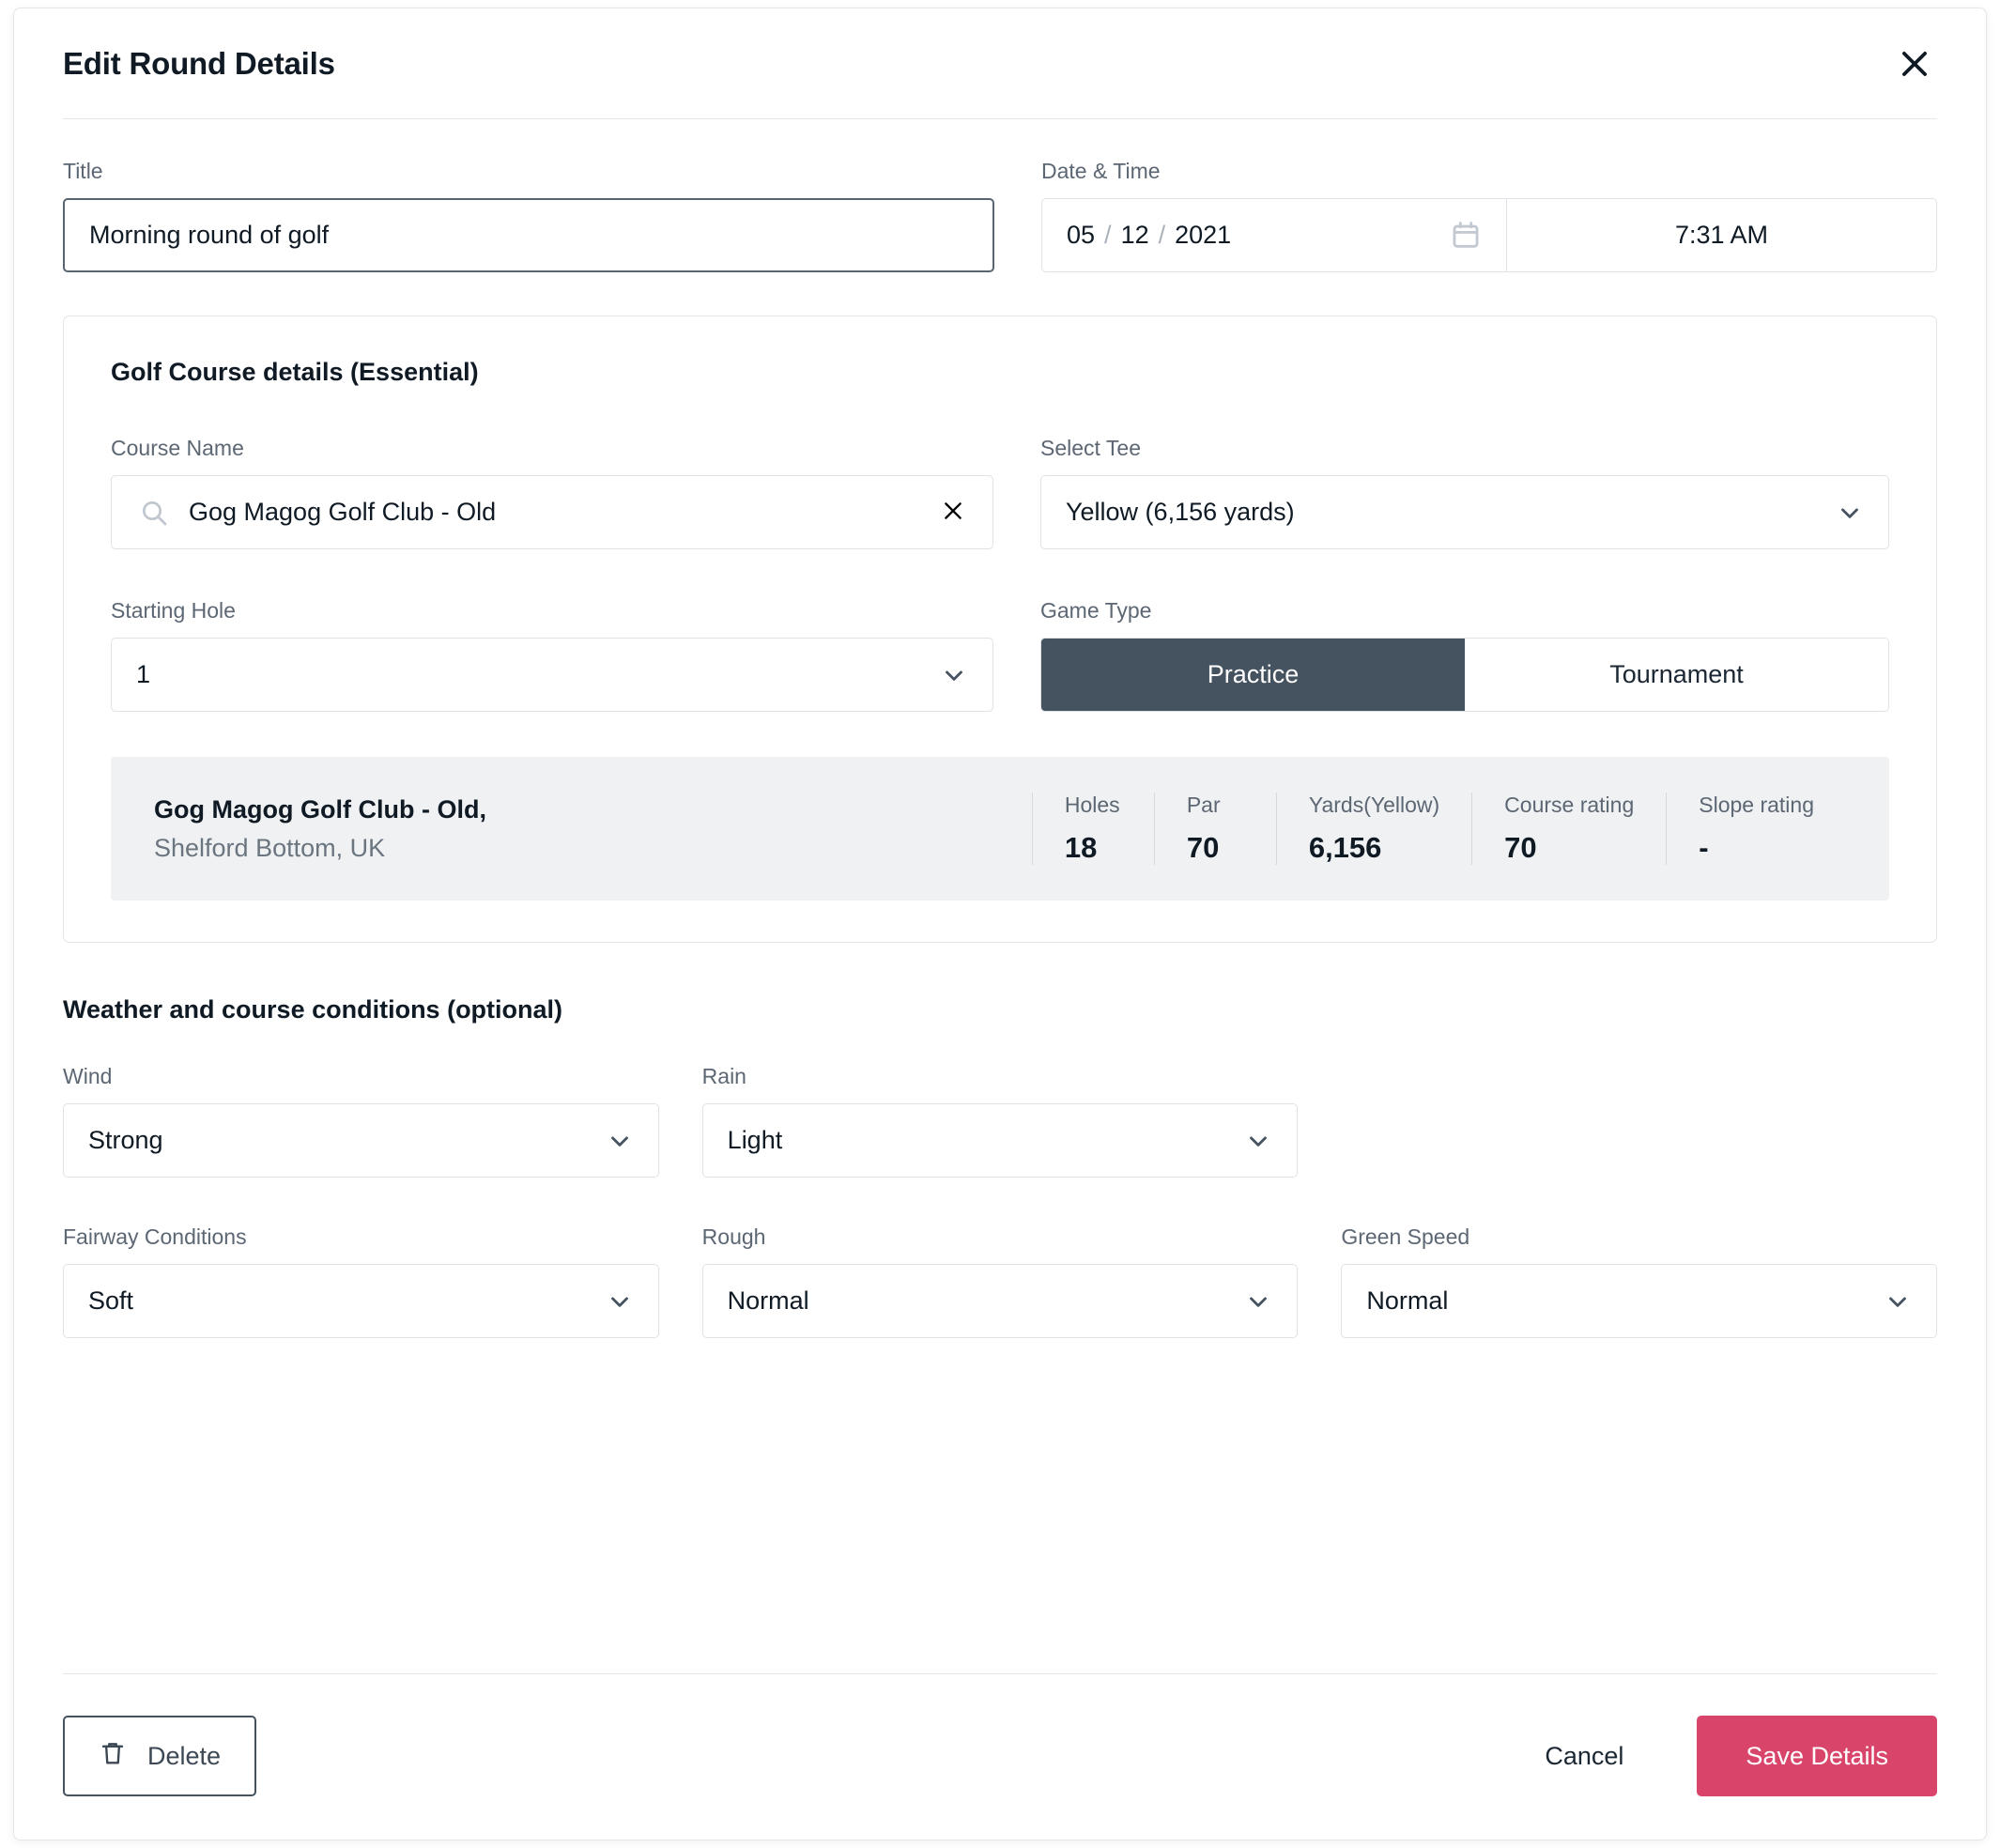 The height and width of the screenshot is (1848, 2000). Describe the element at coordinates (1373, 829) in the screenshot. I see `summary-stat-yards: Yards(Yellow) 6,156` at that location.